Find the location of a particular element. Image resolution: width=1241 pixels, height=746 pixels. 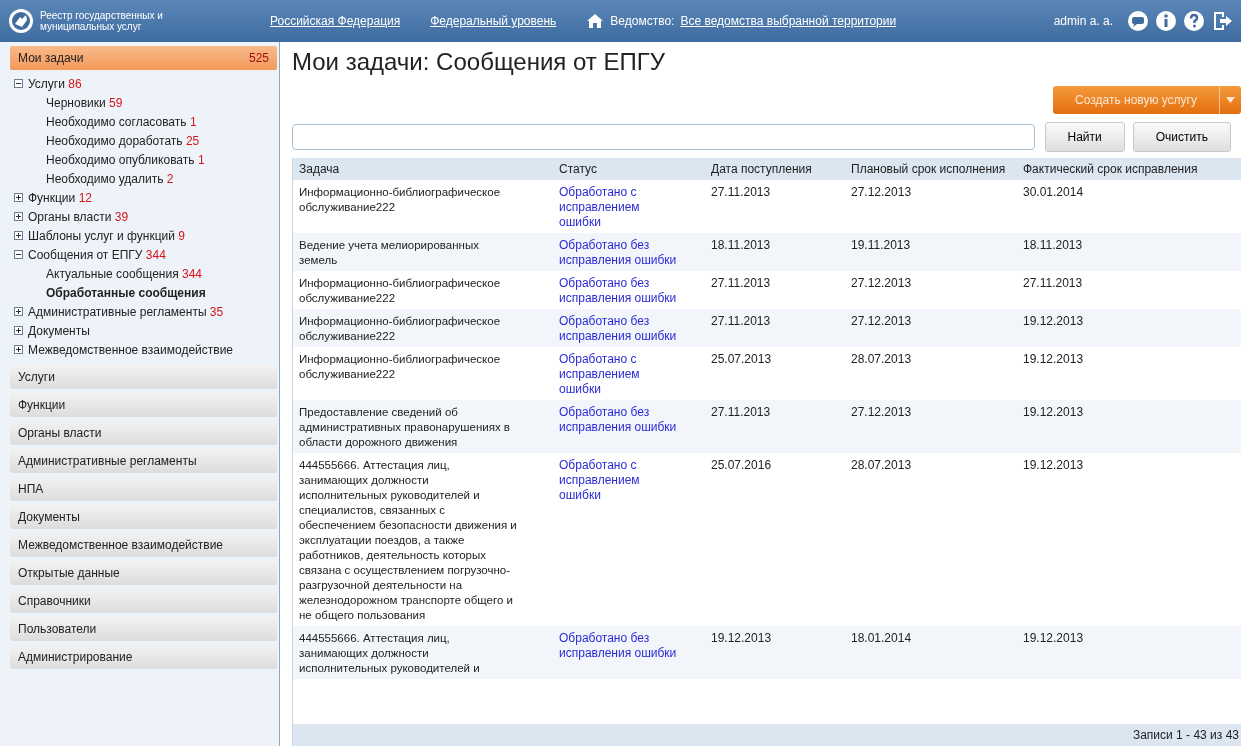

tree-item: Черновики 59 is located at coordinates (146, 102).